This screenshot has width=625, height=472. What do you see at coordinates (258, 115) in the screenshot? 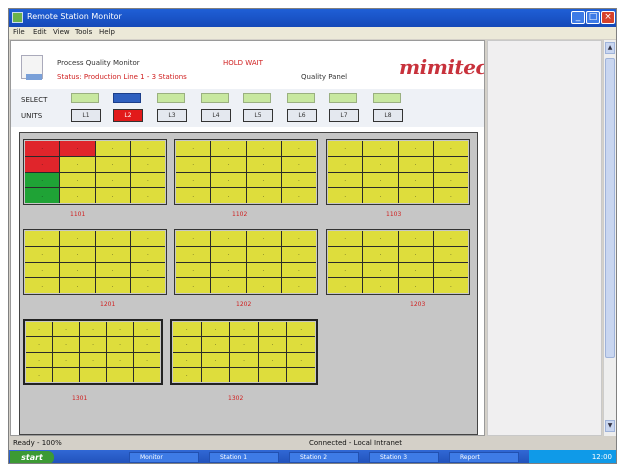
I see `unit-button-5: L5` at bounding box center [258, 115].